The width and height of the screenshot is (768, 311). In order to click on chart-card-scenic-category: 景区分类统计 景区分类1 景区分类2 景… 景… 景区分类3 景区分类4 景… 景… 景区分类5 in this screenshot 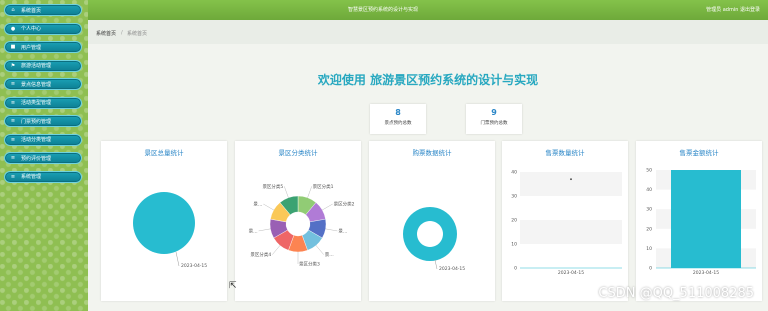, I will do `click(298, 221)`.